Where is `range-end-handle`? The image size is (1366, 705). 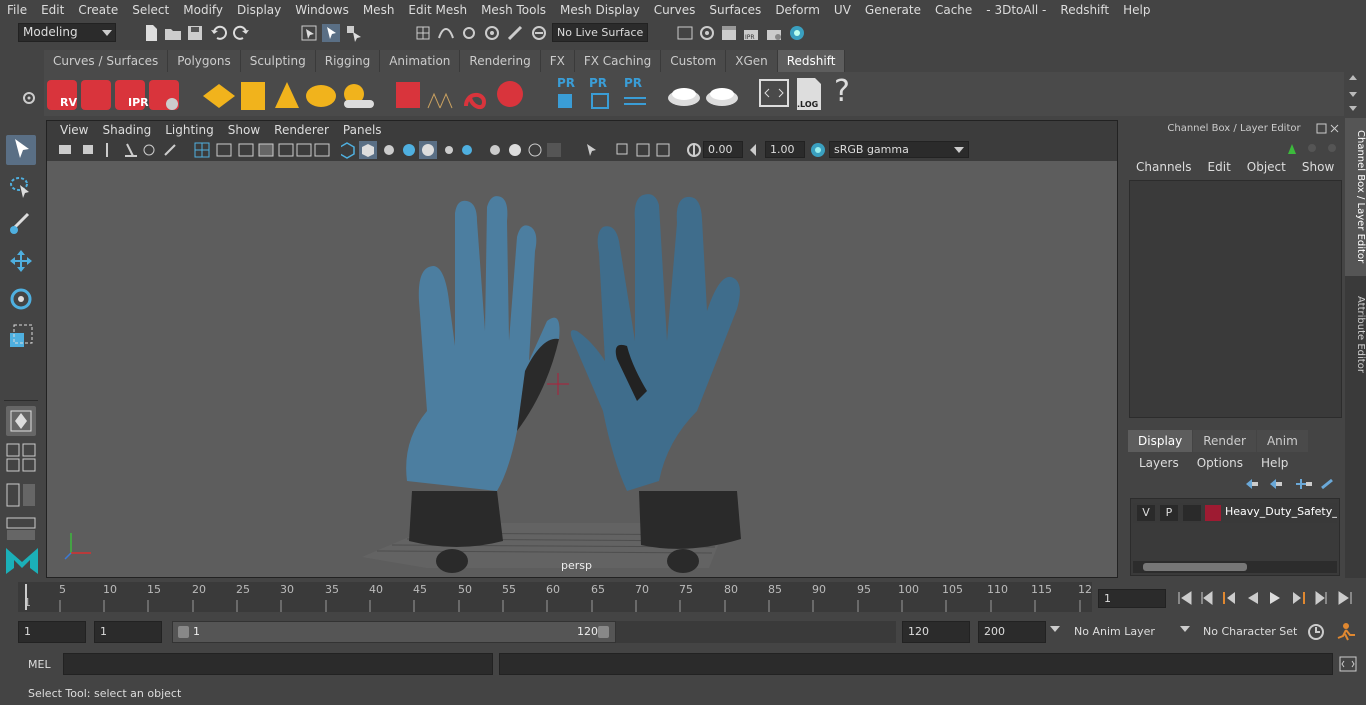
range-end-handle is located at coordinates (603, 632).